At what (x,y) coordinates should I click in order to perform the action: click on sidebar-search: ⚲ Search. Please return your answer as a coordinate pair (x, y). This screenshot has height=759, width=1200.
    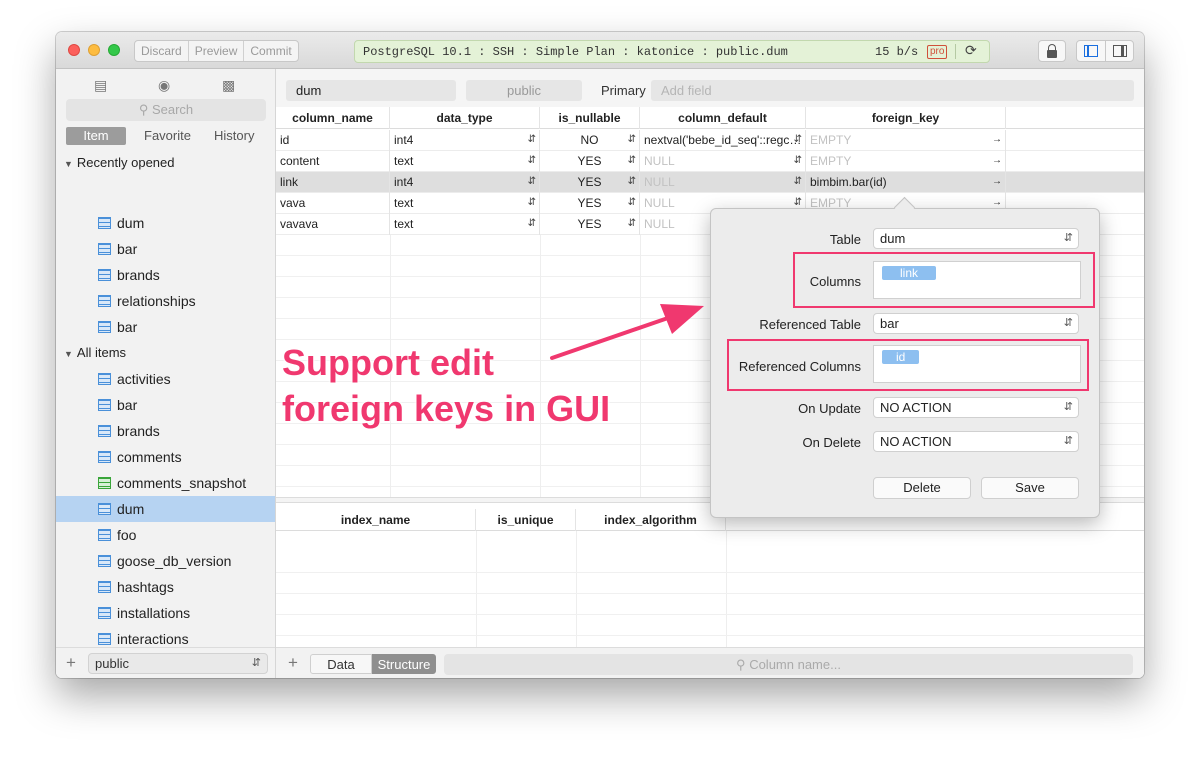
    Looking at the image, I should click on (166, 110).